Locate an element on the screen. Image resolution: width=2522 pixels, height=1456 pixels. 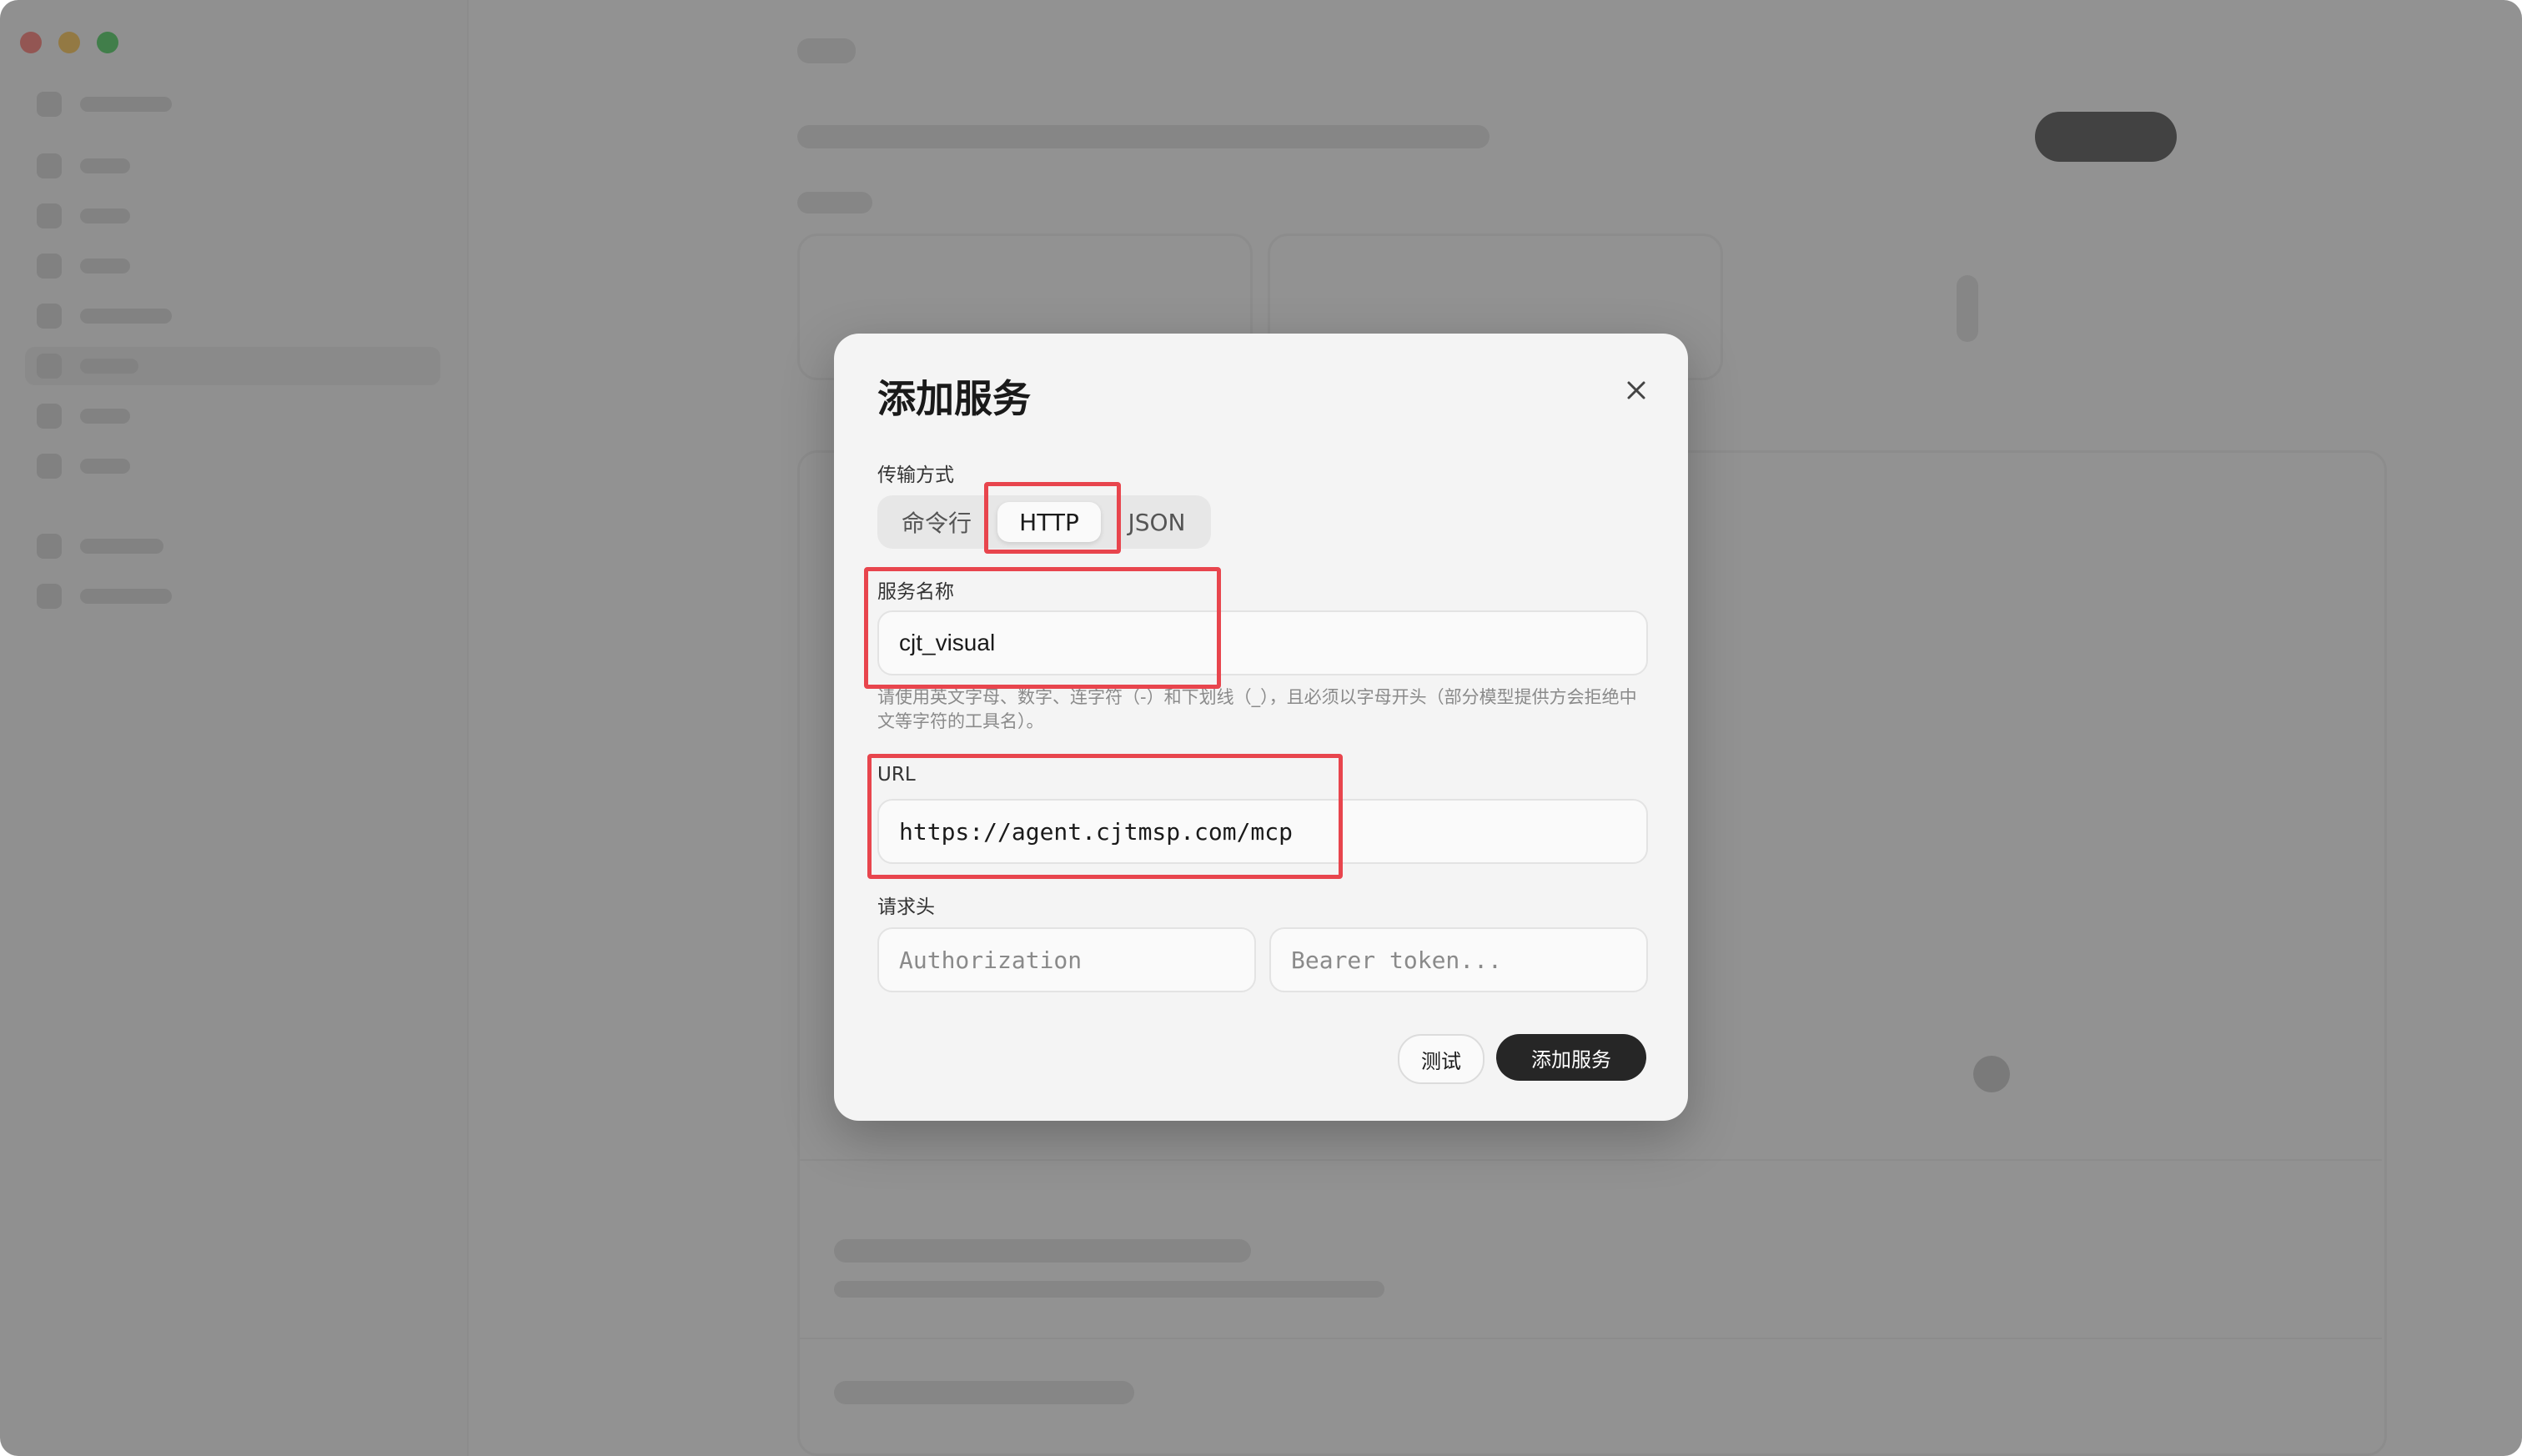
dialog-title: 添加服务 is located at coordinates (954, 398).